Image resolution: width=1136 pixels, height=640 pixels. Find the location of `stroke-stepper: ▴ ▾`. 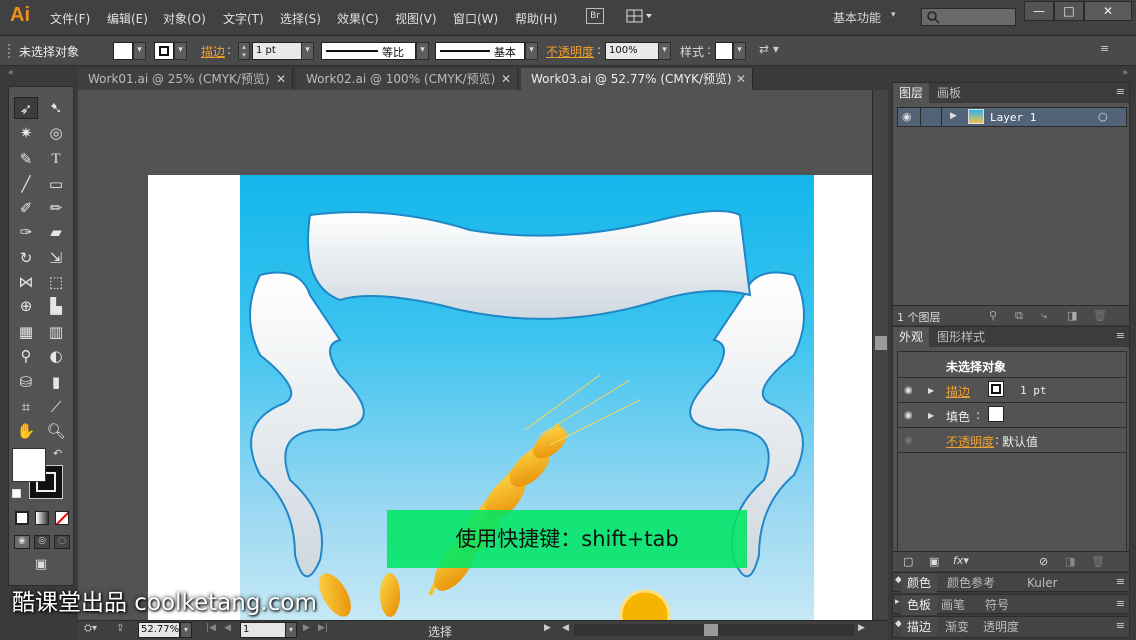

stroke-stepper: ▴ ▾ is located at coordinates (244, 51).